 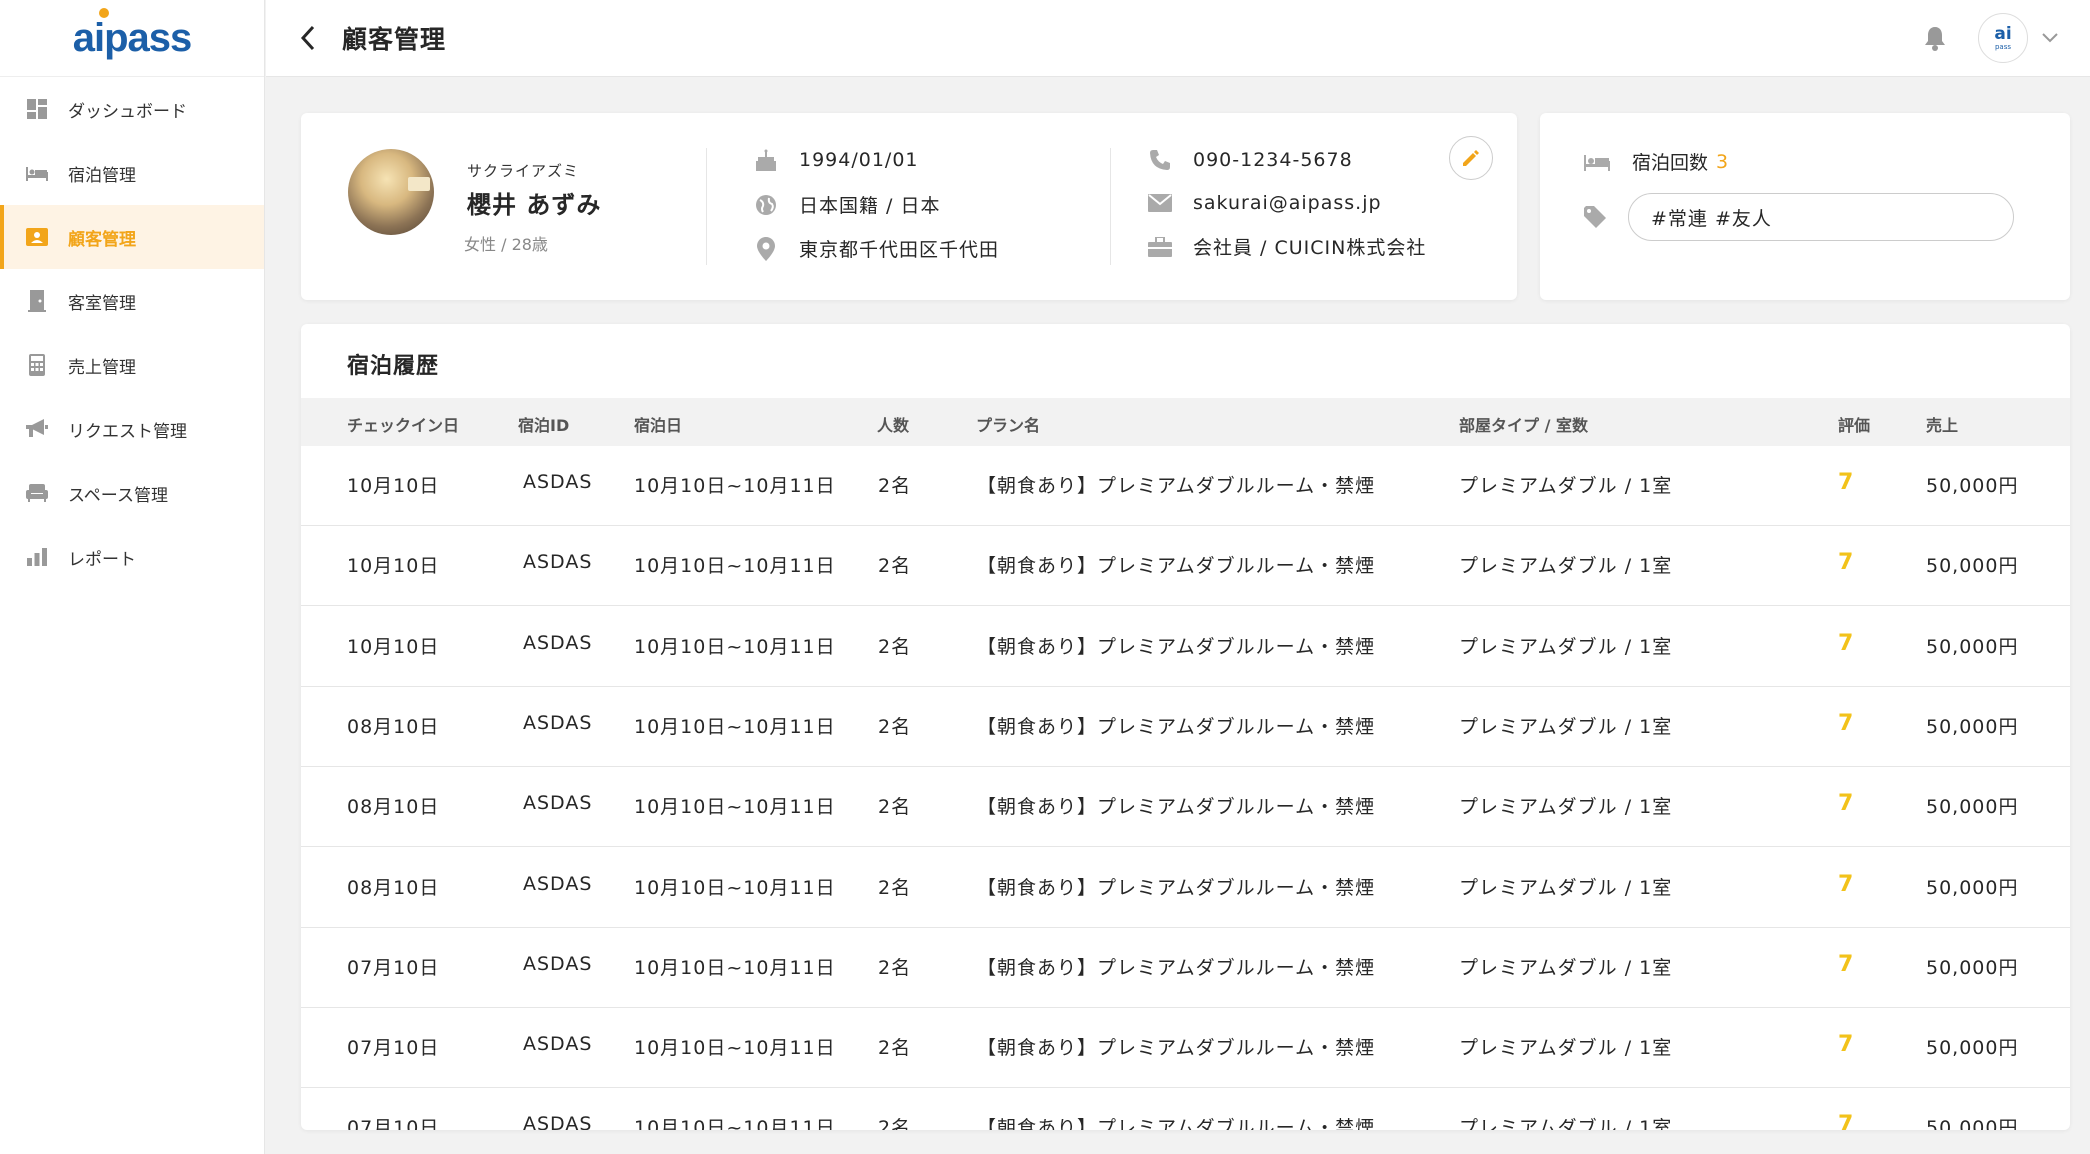 What do you see at coordinates (523, 171) in the screenshot?
I see `customer-kana: サクライアズミ` at bounding box center [523, 171].